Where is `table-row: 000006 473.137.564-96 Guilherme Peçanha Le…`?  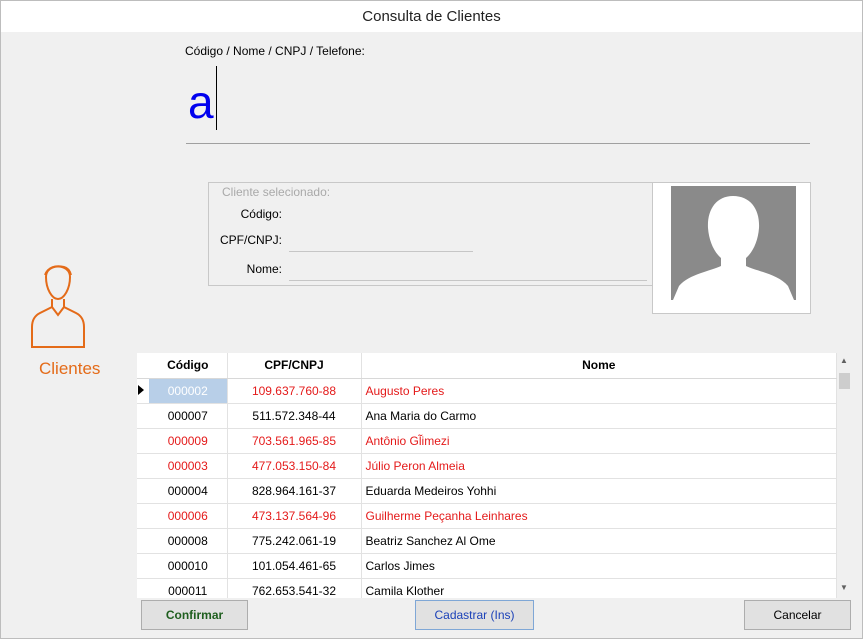
table-row: 000006 473.137.564-96 Guilherme Peçanha Le… is located at coordinates (487, 516).